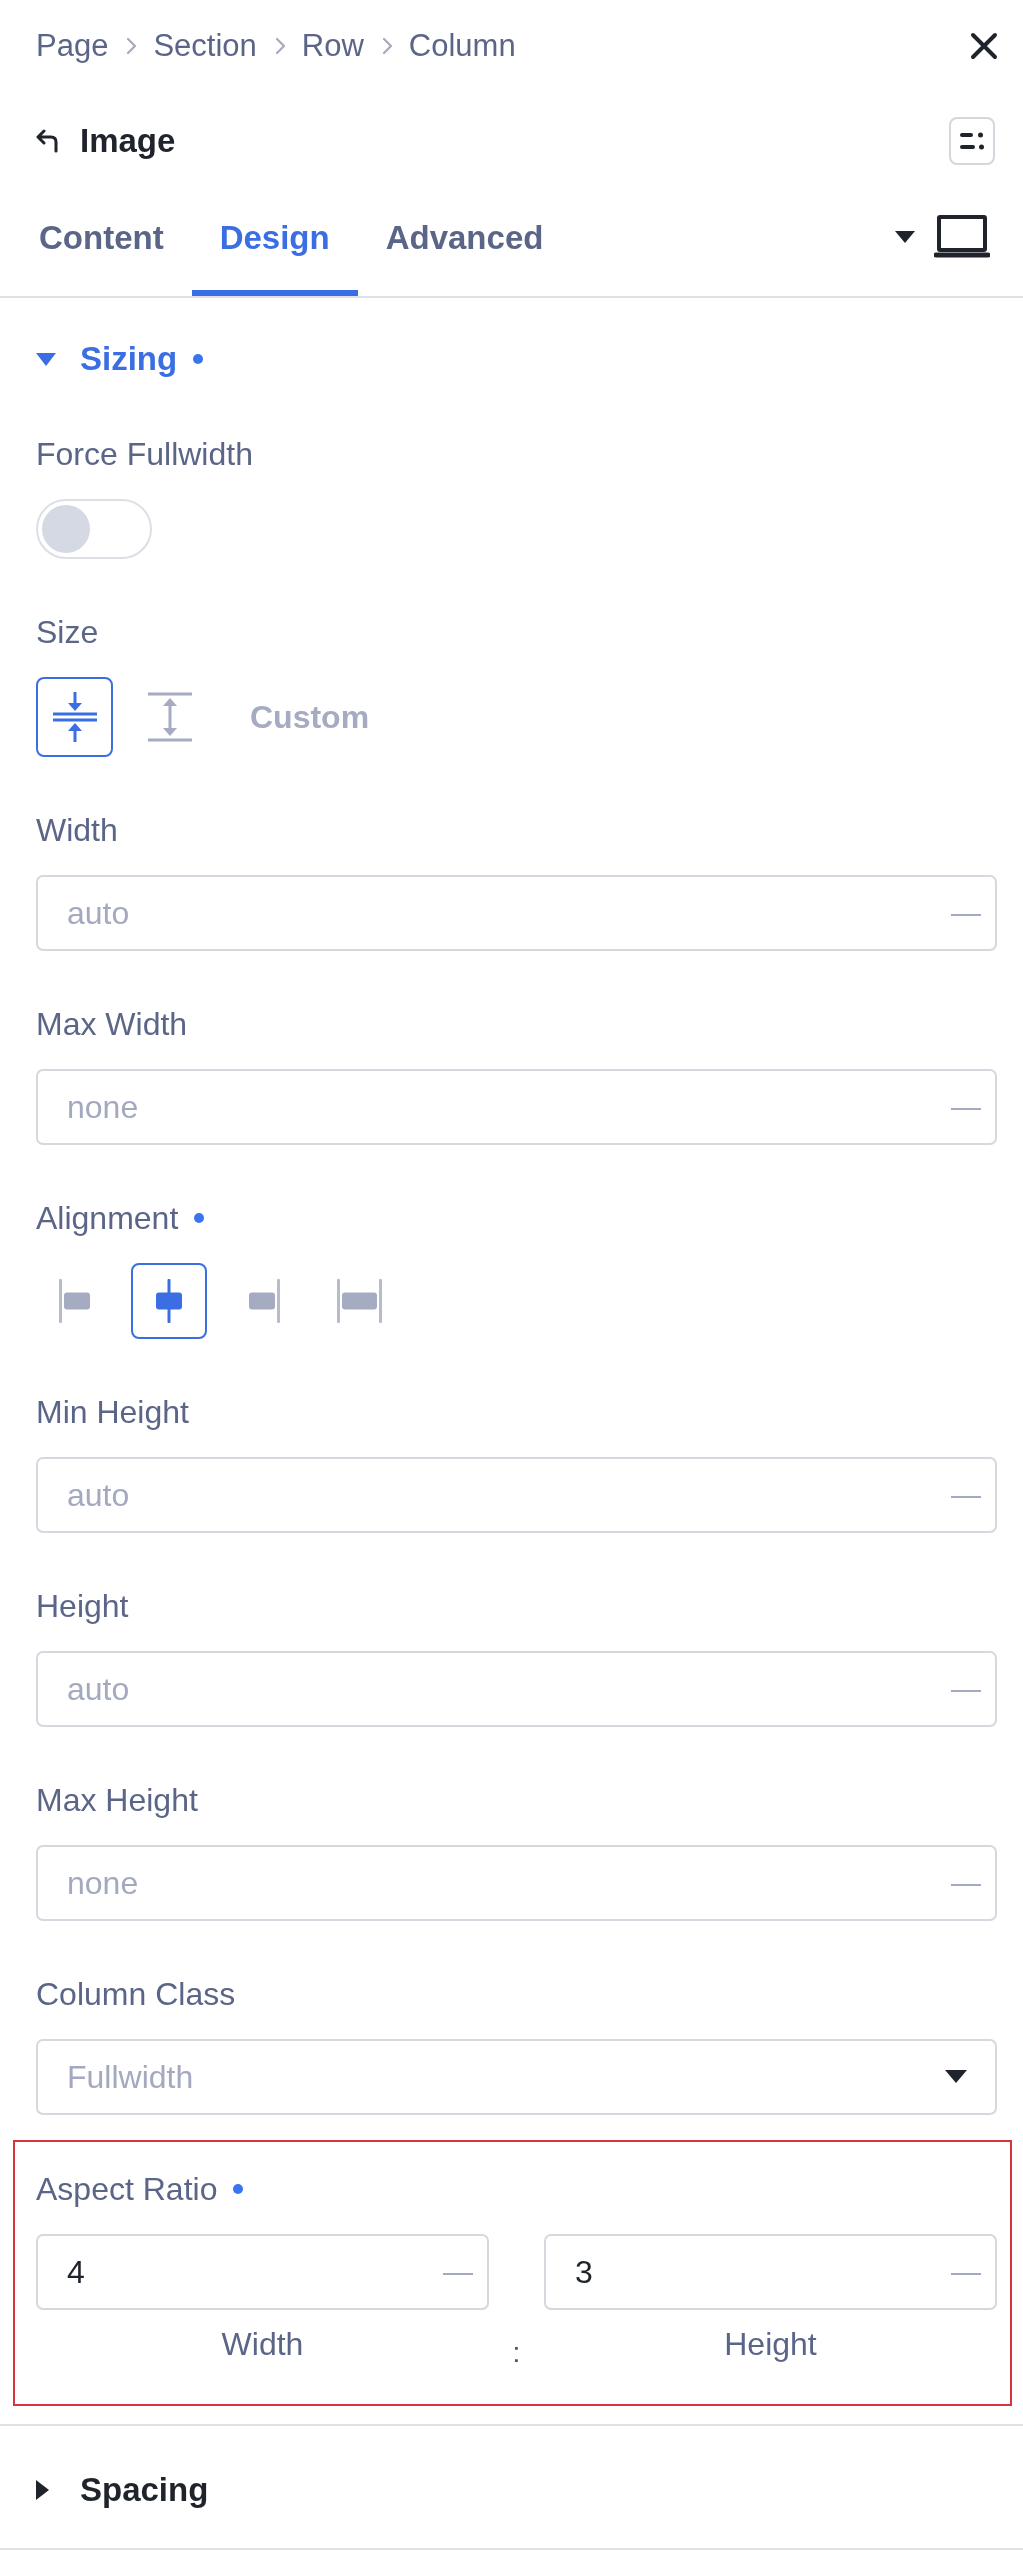  What do you see at coordinates (127, 2189) in the screenshot?
I see `field-label: Aspect Ratio` at bounding box center [127, 2189].